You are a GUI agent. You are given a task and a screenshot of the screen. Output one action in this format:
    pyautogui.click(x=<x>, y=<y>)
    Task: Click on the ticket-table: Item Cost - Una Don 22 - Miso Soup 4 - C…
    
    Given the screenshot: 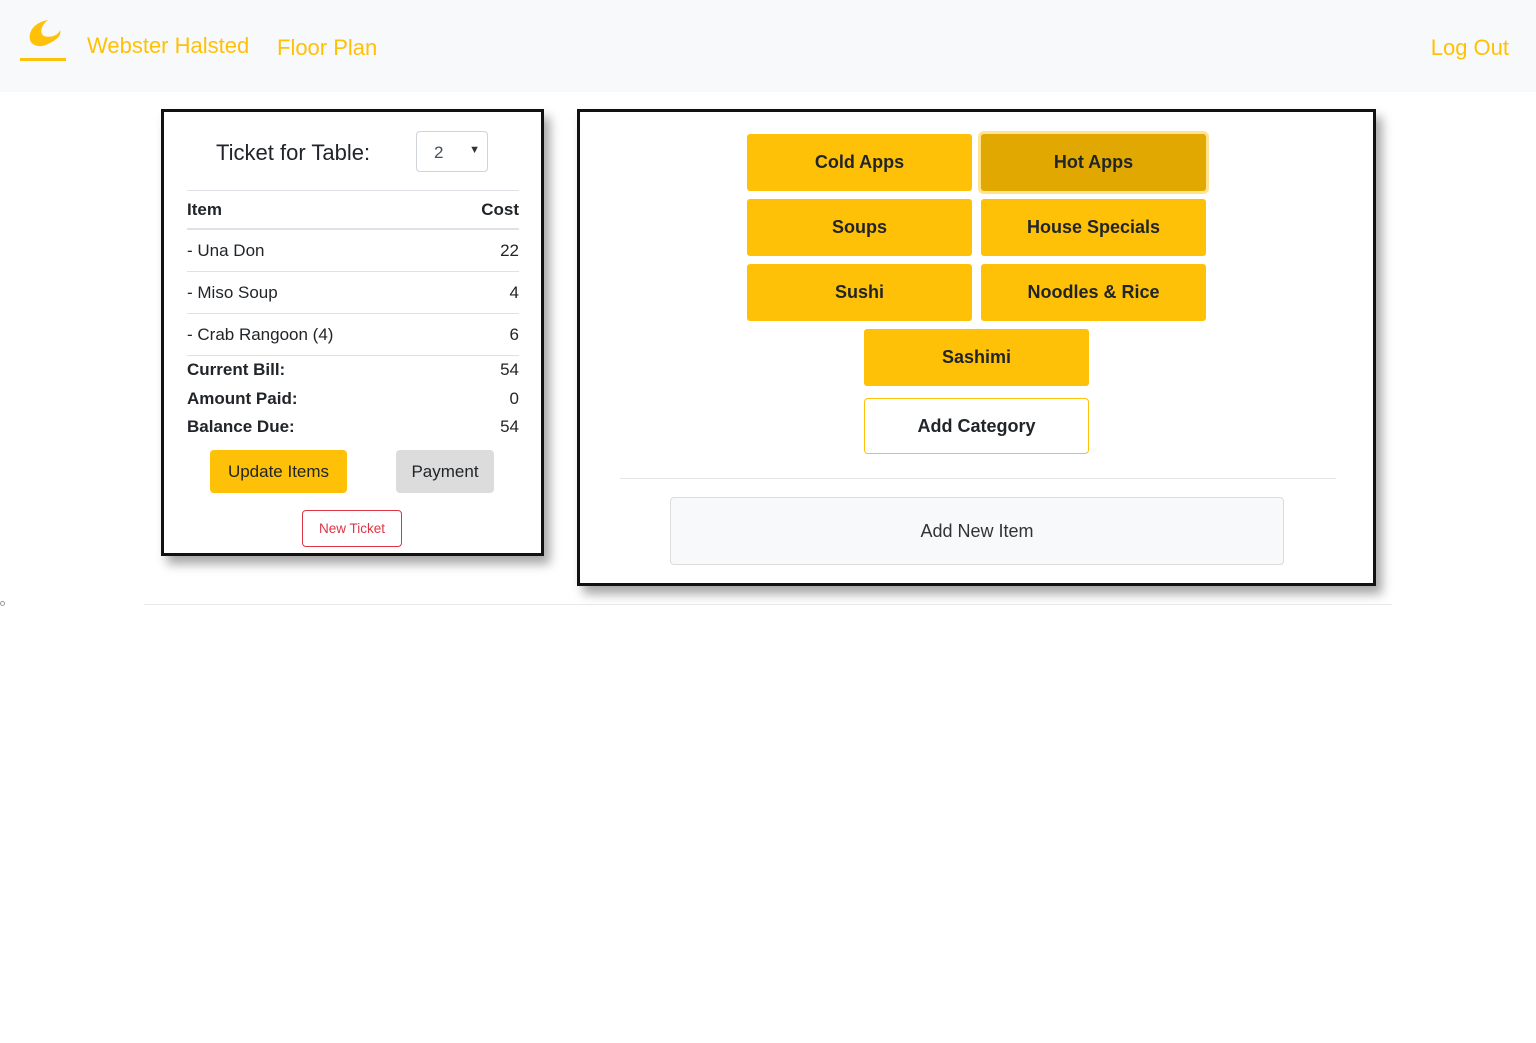 What is the action you would take?
    pyautogui.click(x=353, y=273)
    